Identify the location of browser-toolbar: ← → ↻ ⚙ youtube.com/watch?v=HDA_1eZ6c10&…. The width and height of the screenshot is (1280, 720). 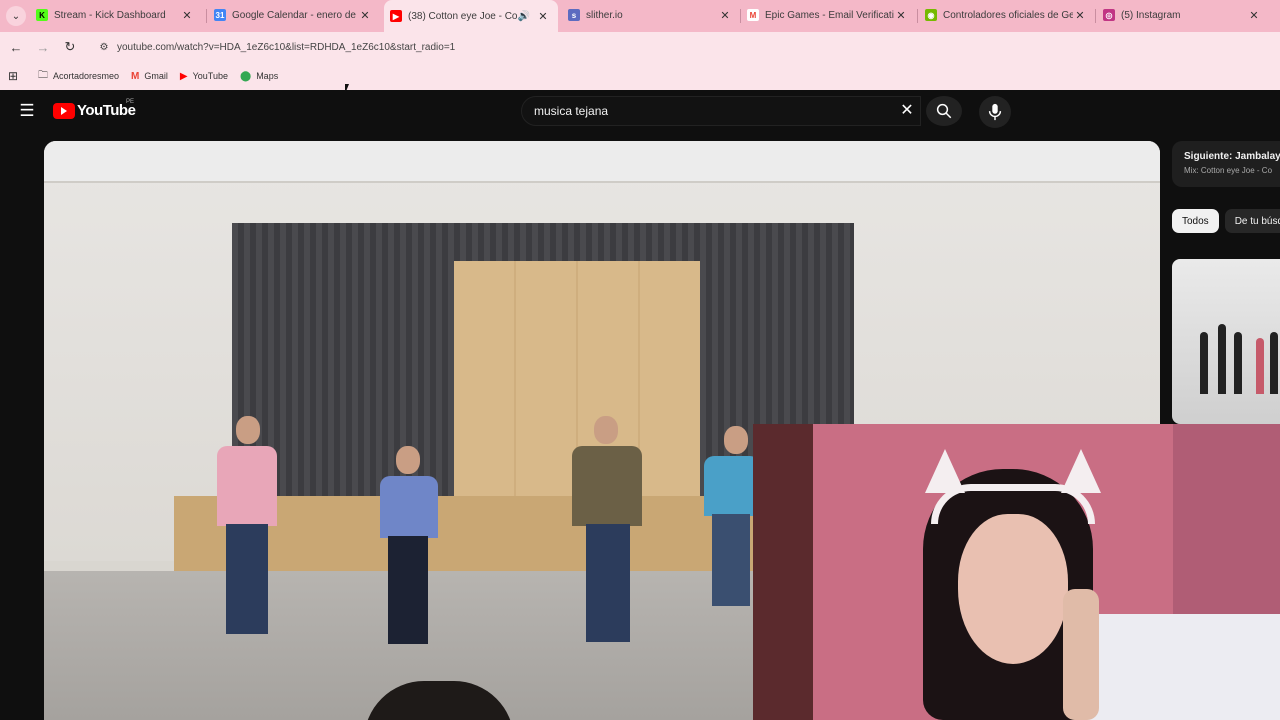
(640, 47).